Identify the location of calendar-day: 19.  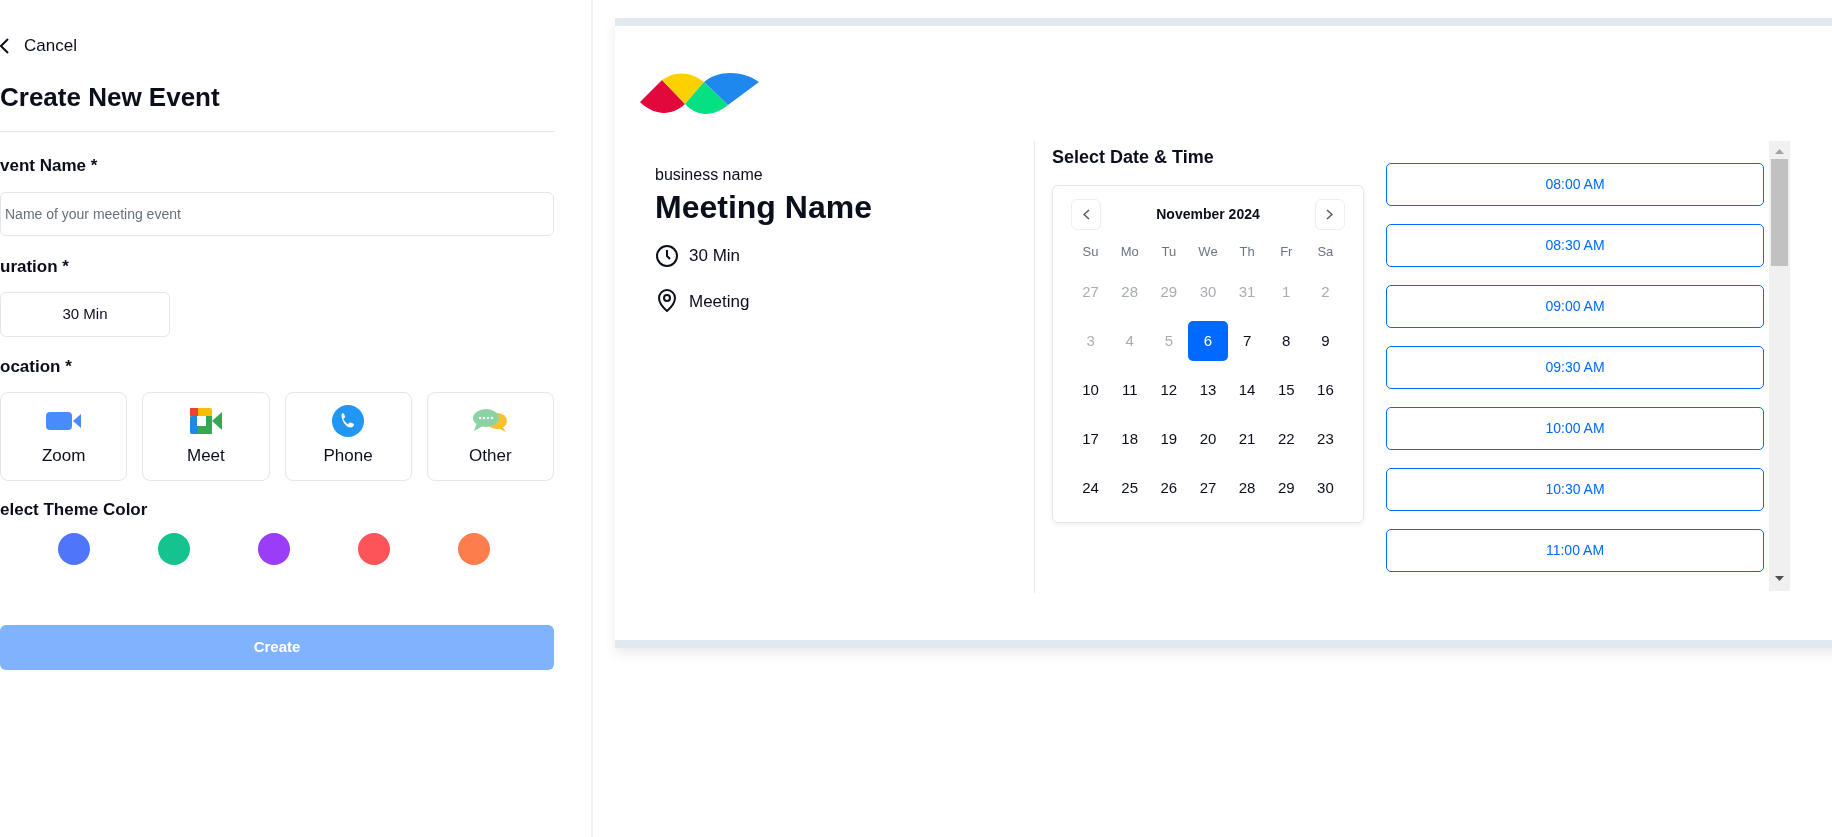
(1169, 439).